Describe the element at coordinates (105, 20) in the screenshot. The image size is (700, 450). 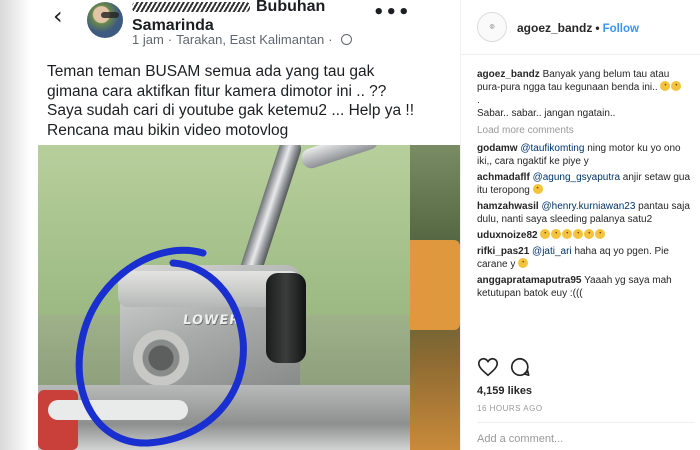
I see `avatar` at that location.